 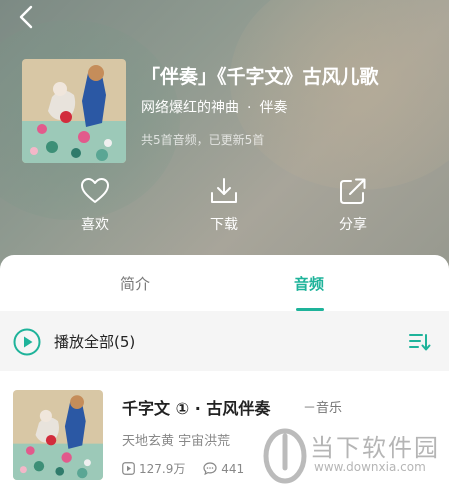 I want to click on download-label: 下载, so click(x=224, y=225).